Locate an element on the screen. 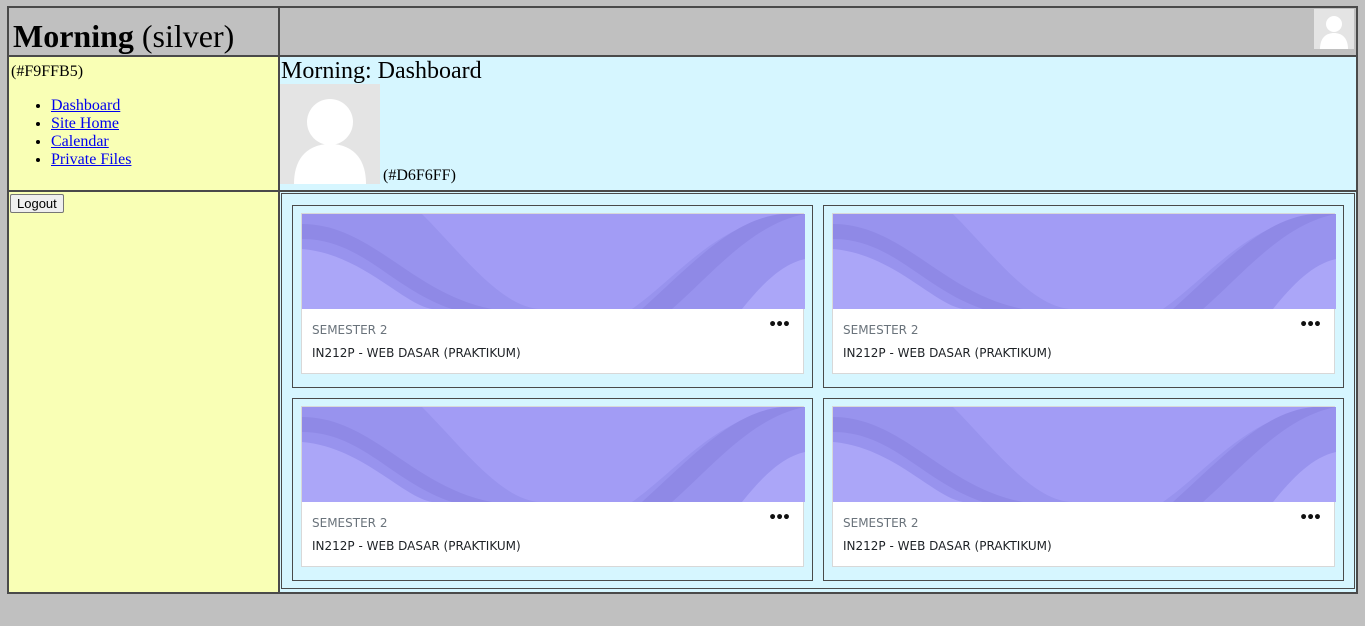 The image size is (1365, 626). logout-button: Logout is located at coordinates (37, 203).